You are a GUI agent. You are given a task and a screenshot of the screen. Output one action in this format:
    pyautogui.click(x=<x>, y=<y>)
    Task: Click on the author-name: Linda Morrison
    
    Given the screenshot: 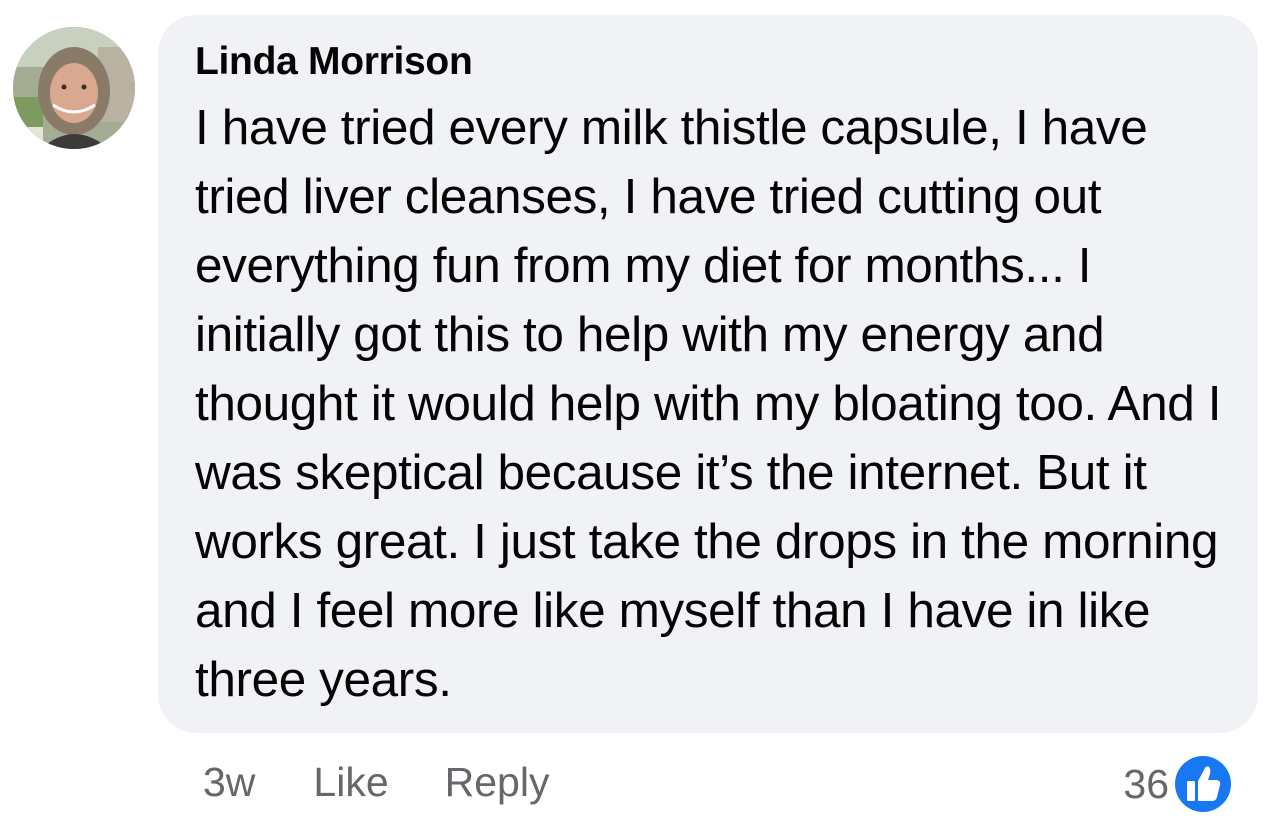 What is the action you would take?
    pyautogui.click(x=714, y=62)
    